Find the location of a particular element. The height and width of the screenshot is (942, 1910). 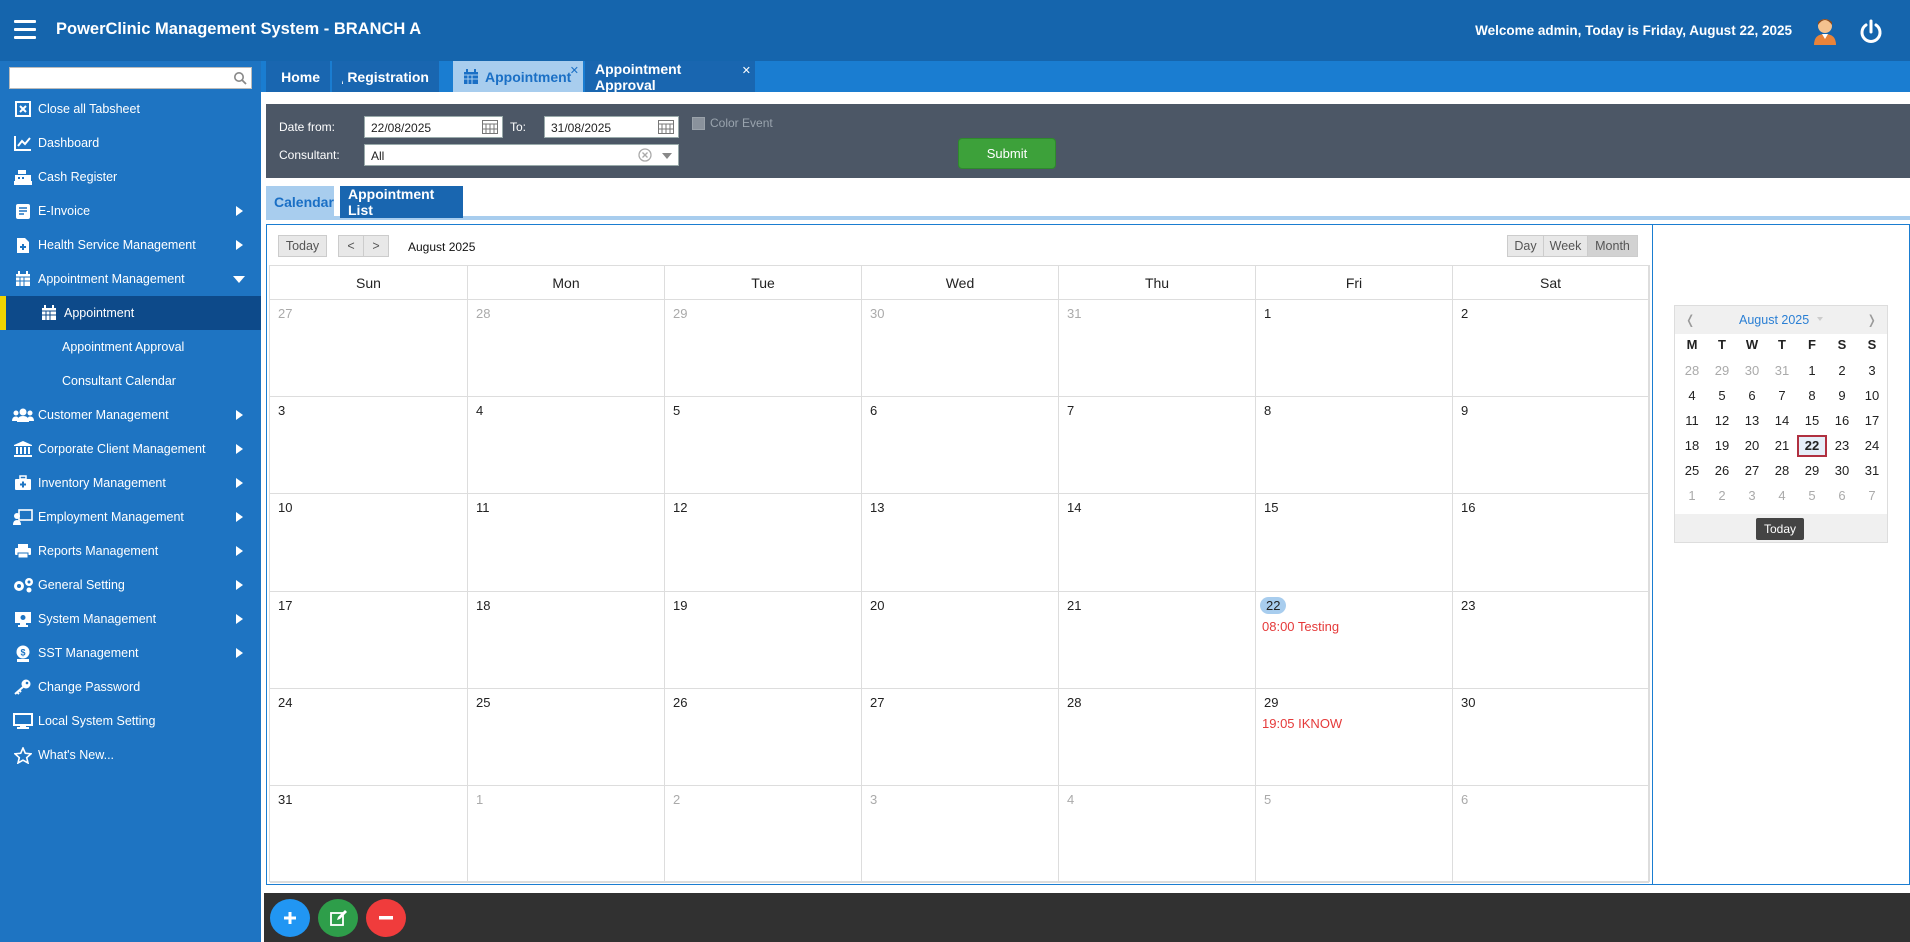

calendar-day-cell: 4 is located at coordinates (566, 446).